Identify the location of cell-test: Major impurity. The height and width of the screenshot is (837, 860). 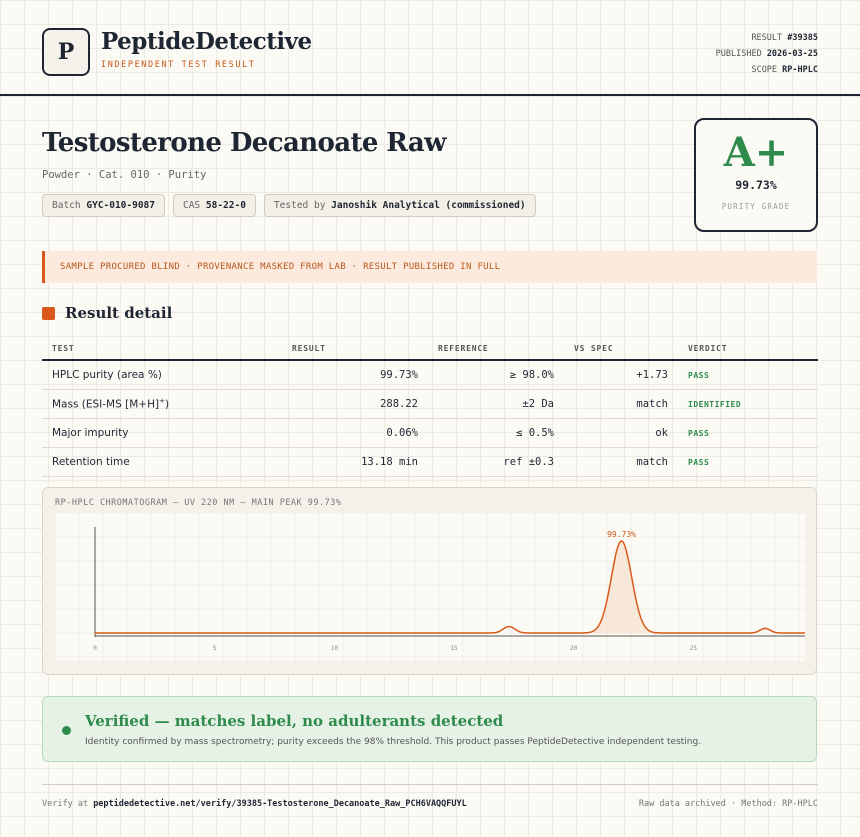
(162, 433).